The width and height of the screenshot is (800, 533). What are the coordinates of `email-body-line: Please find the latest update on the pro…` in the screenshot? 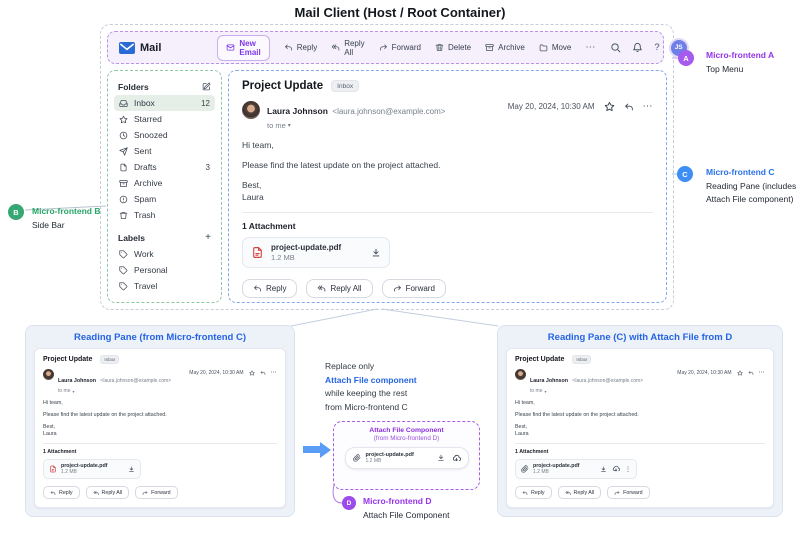 It's located at (105, 415).